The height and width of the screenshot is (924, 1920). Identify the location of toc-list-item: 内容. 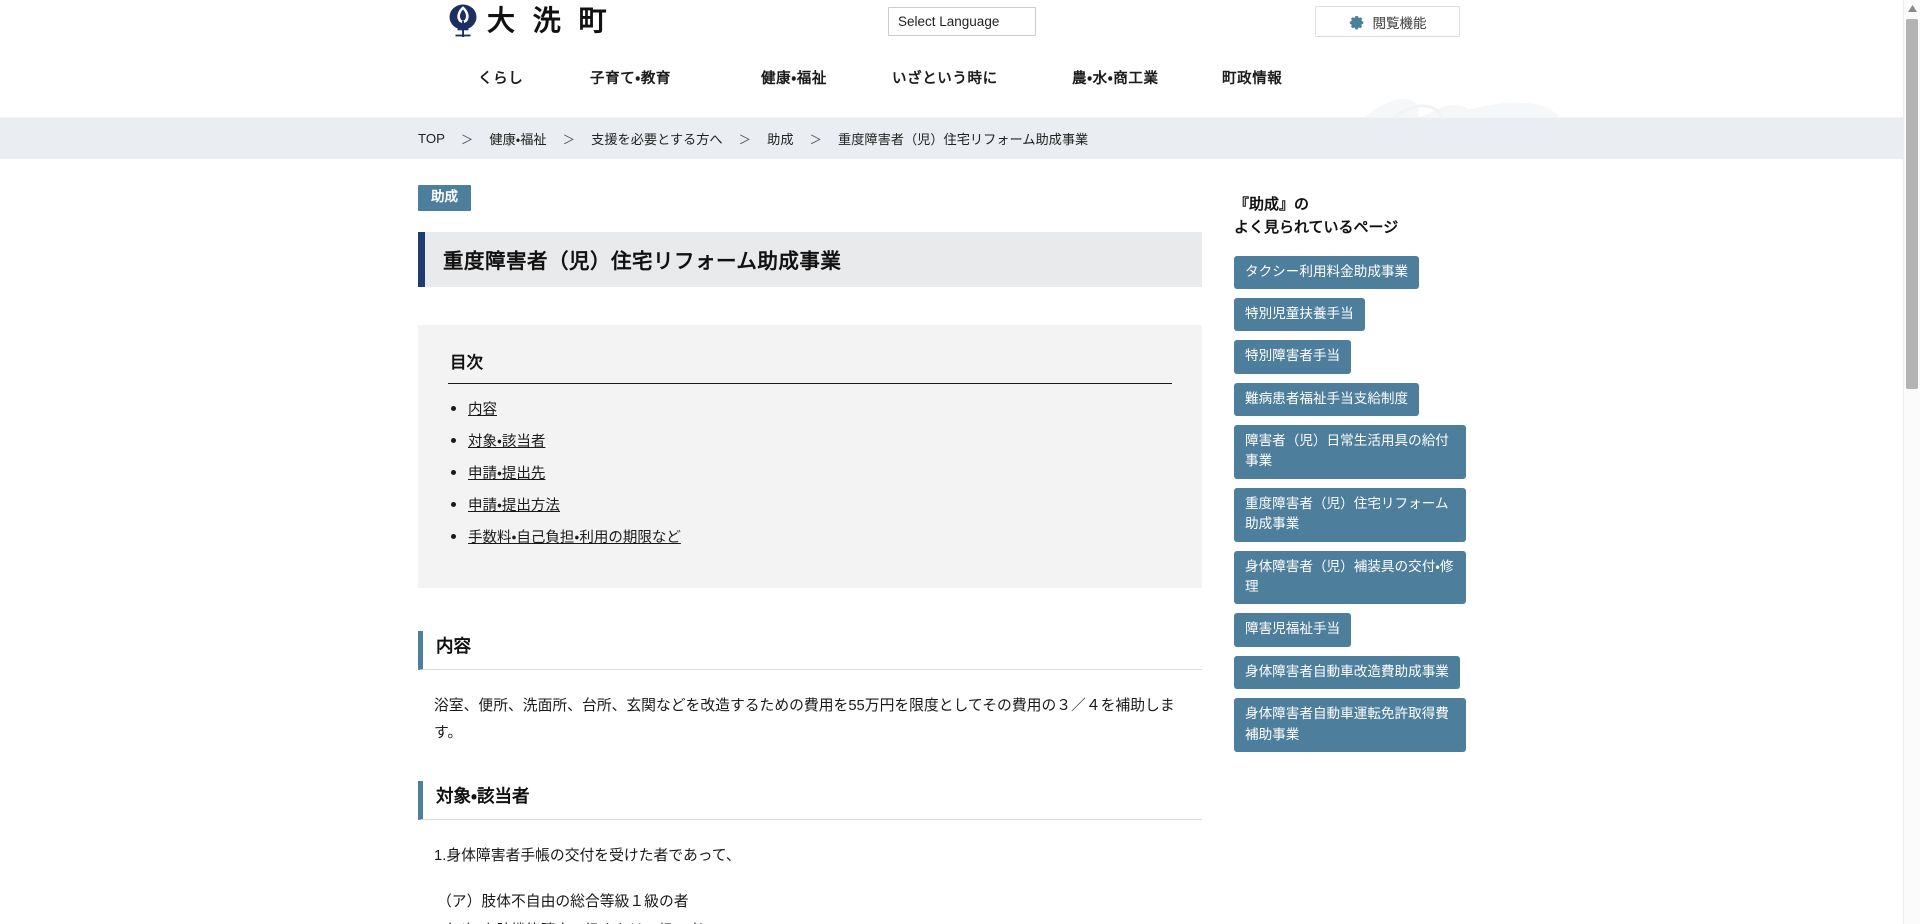
(810, 408).